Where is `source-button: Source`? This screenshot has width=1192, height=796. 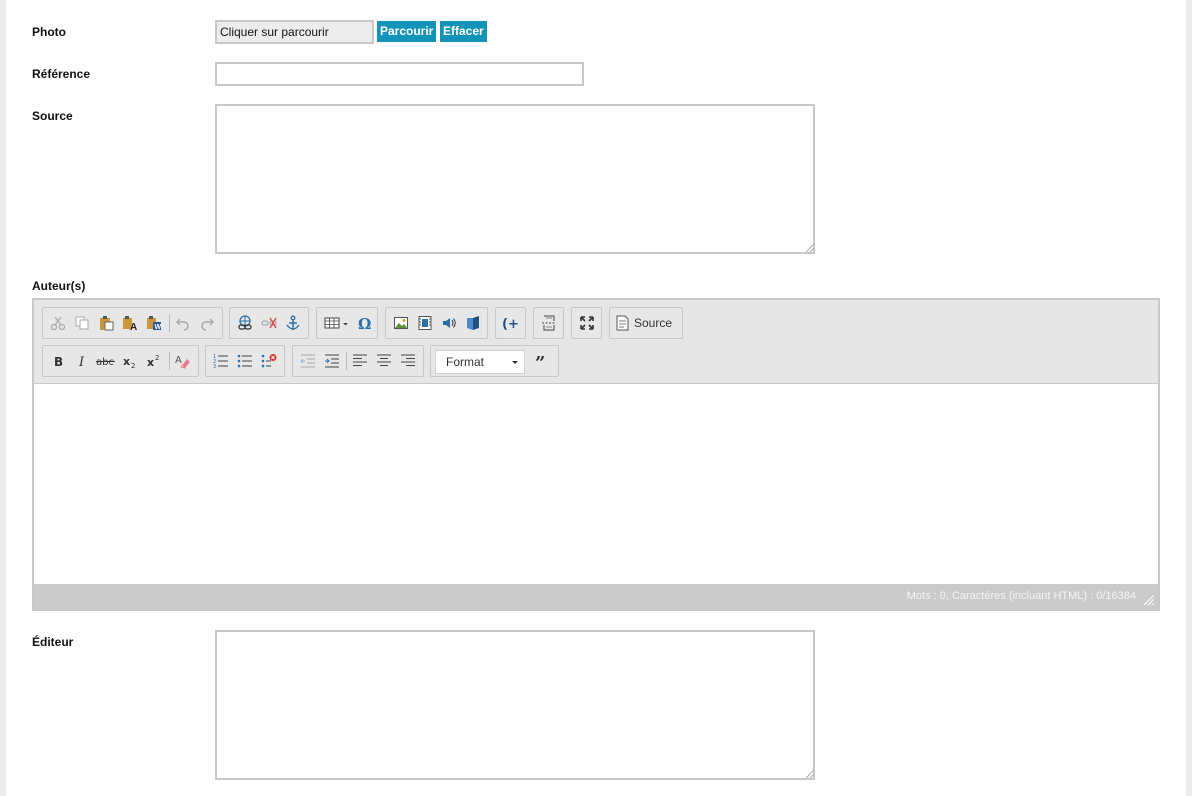
source-button: Source is located at coordinates (647, 323).